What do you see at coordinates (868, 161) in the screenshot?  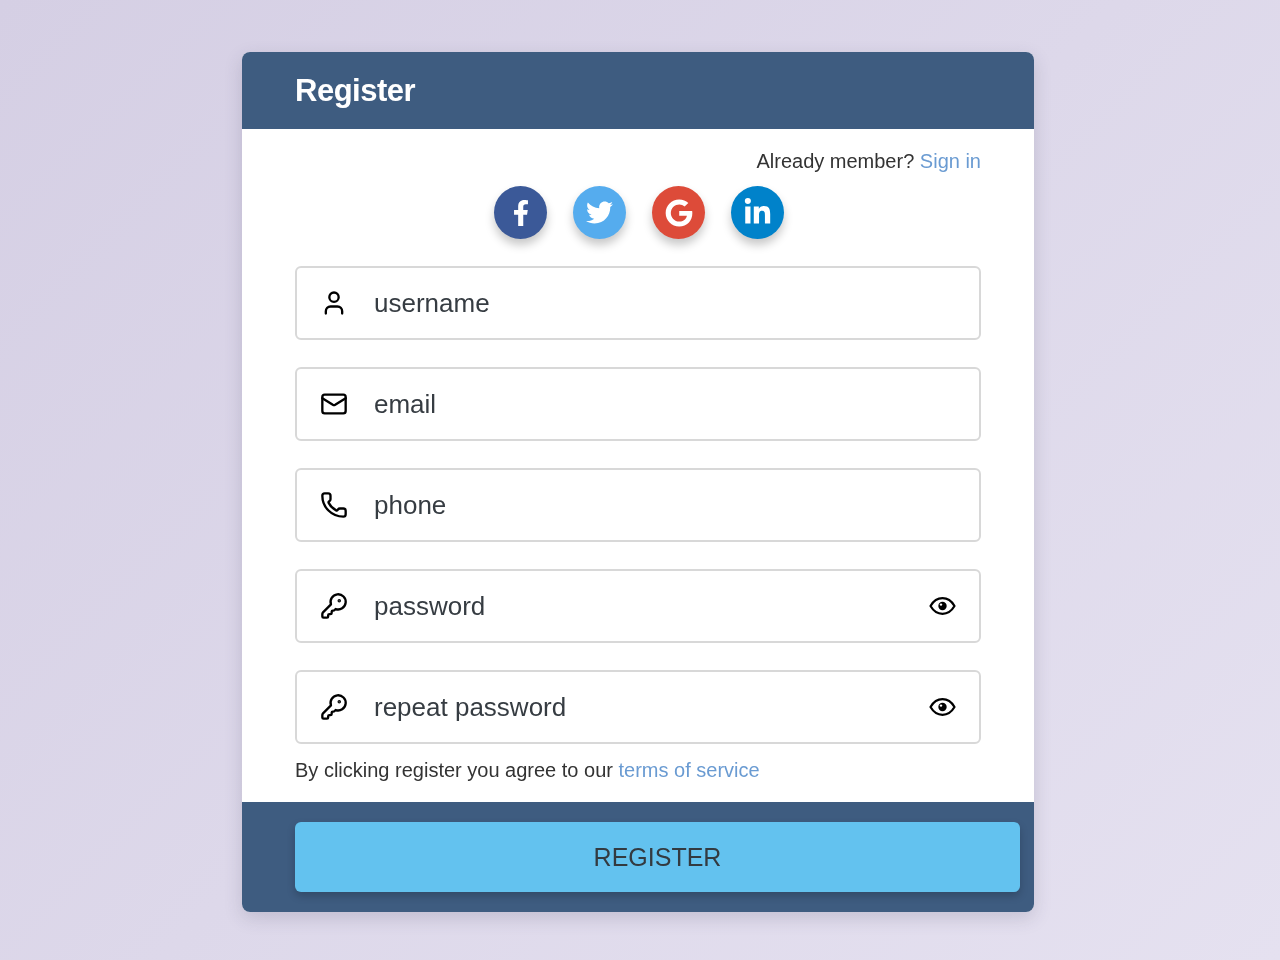 I see `signin-prompt: Already member? Sign in` at bounding box center [868, 161].